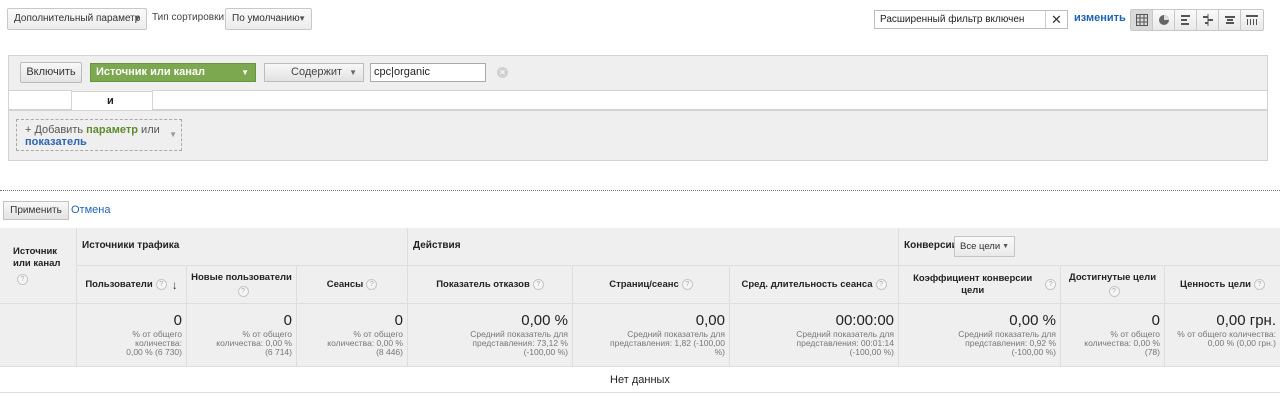 The width and height of the screenshot is (1280, 397). What do you see at coordinates (973, 284) in the screenshot?
I see `col-goal-conversion-rate-label: Коэффициент конверсии цели` at bounding box center [973, 284].